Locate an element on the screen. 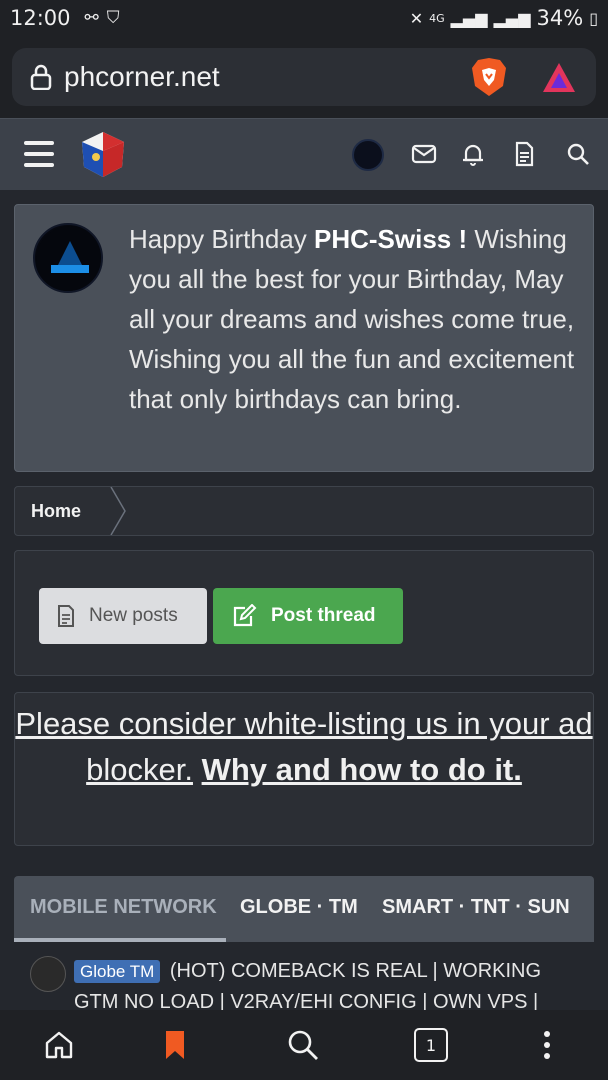 The image size is (608, 1080). tabs-icon: 1 is located at coordinates (431, 1045).